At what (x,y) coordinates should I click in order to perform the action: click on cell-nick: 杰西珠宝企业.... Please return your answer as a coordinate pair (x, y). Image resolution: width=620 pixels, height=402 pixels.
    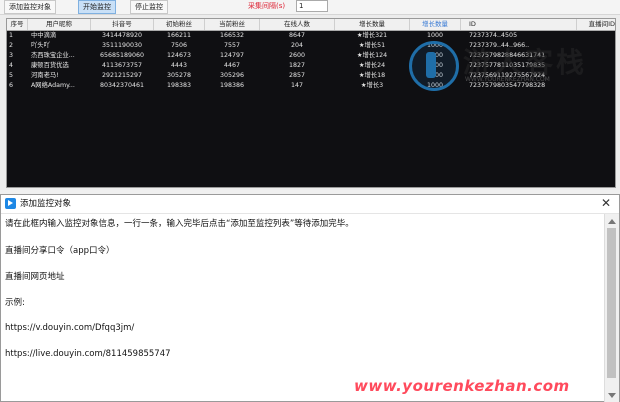
    Looking at the image, I should click on (53, 55).